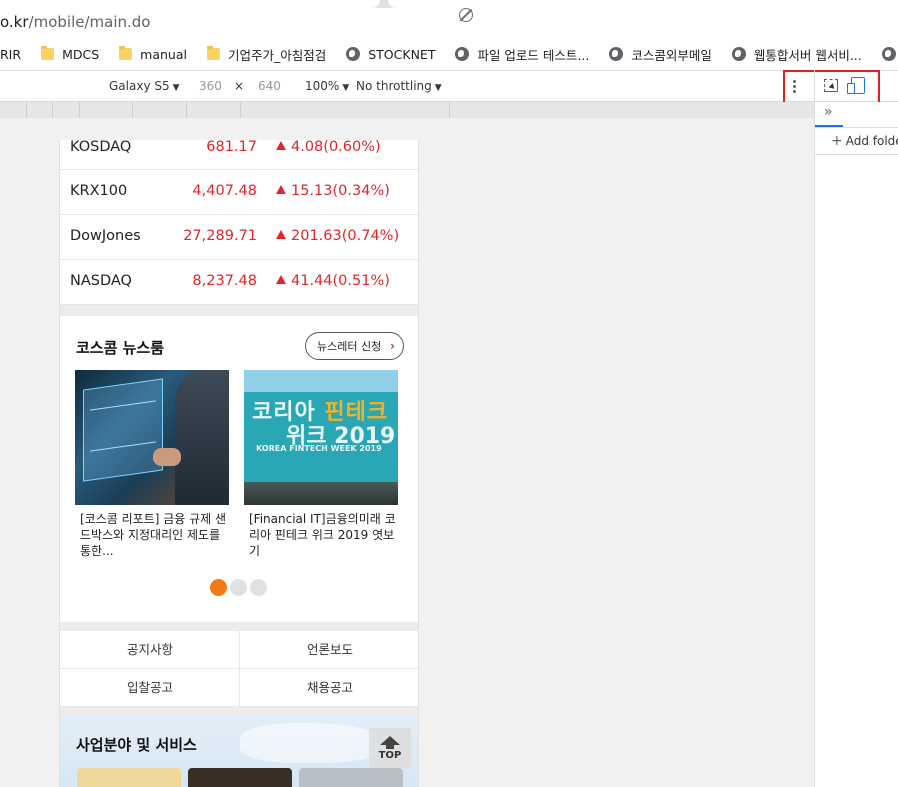  I want to click on plus-icon: +, so click(837, 141).